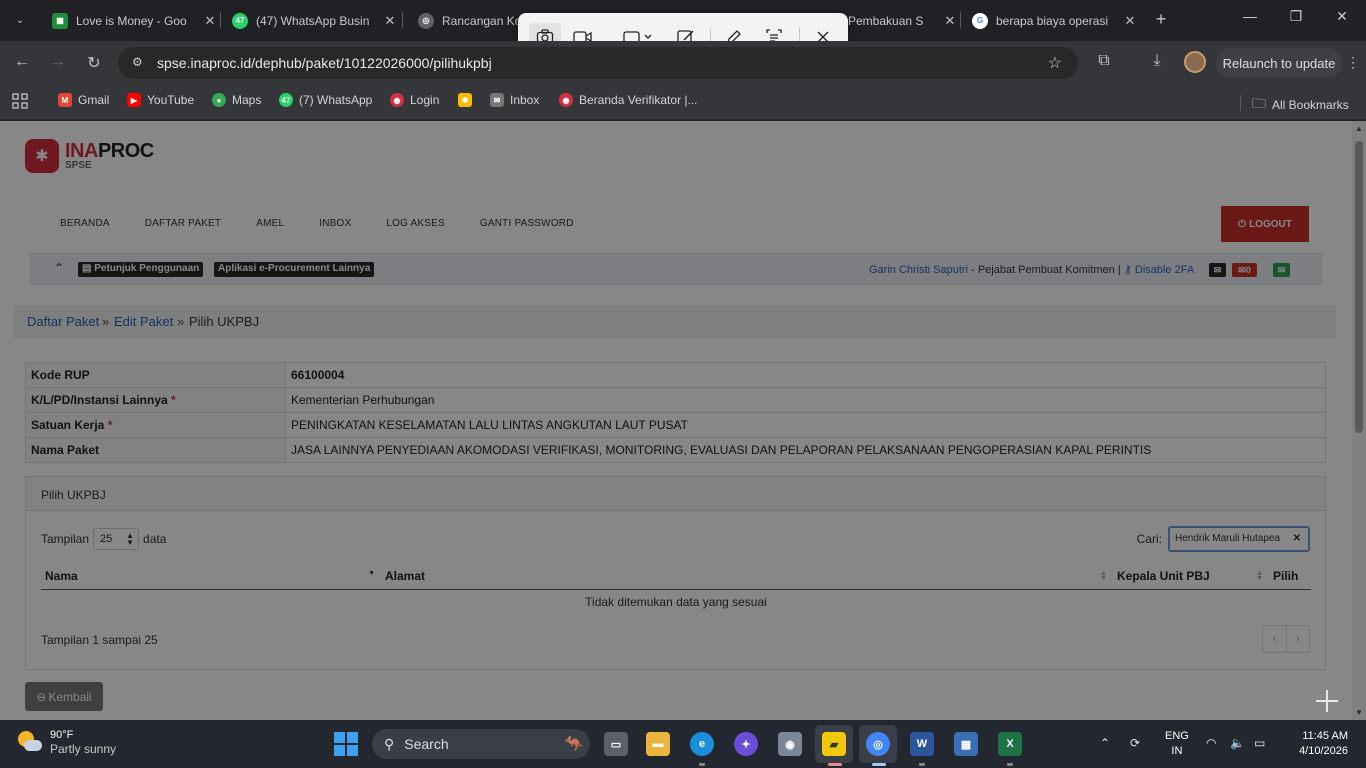 The image size is (1366, 768). Describe the element at coordinates (1010, 744) in the screenshot. I see `excel-icon: X` at that location.